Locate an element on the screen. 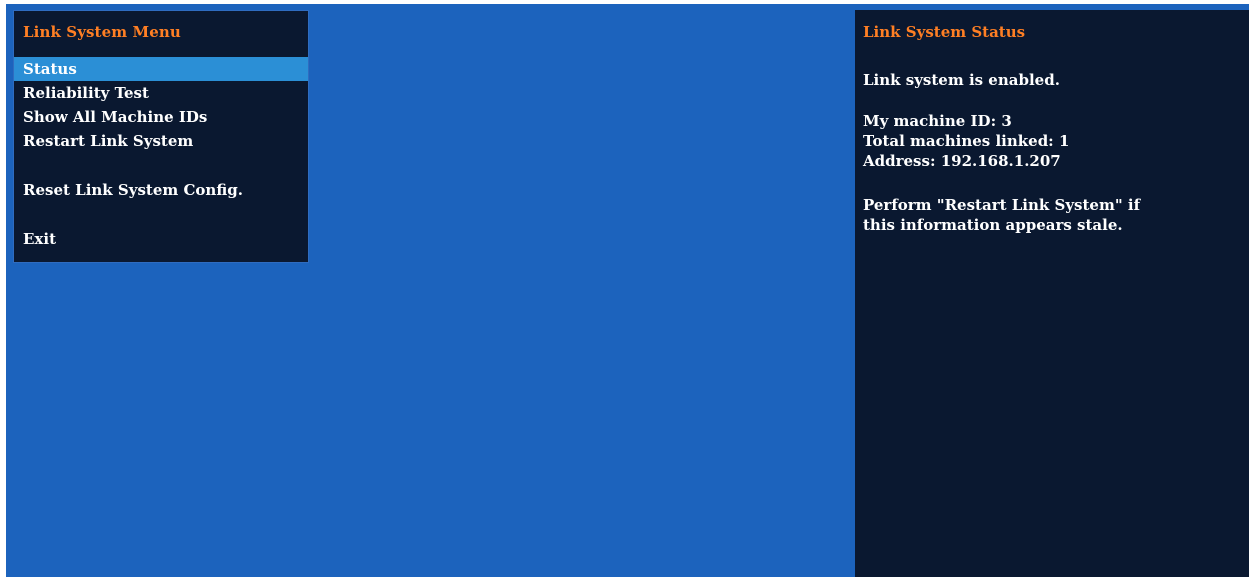 This screenshot has height=577, width=1249. menu-item-reset-link-system-config: Reset Link System Config. is located at coordinates (161, 190).